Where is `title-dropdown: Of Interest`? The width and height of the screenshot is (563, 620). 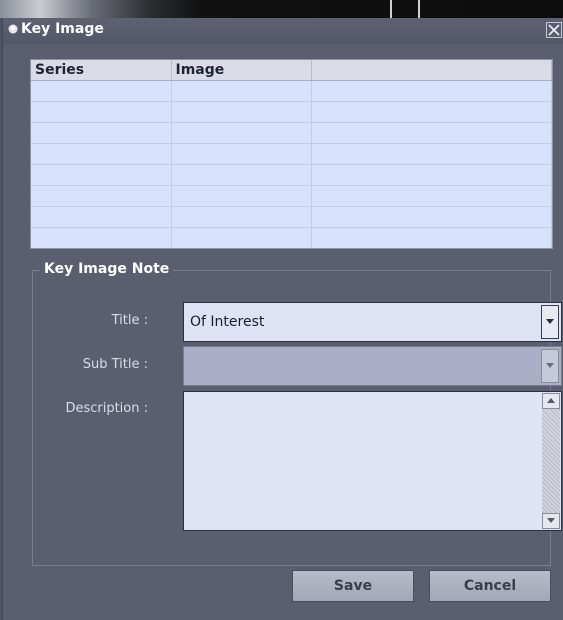
title-dropdown: Of Interest is located at coordinates (372, 322).